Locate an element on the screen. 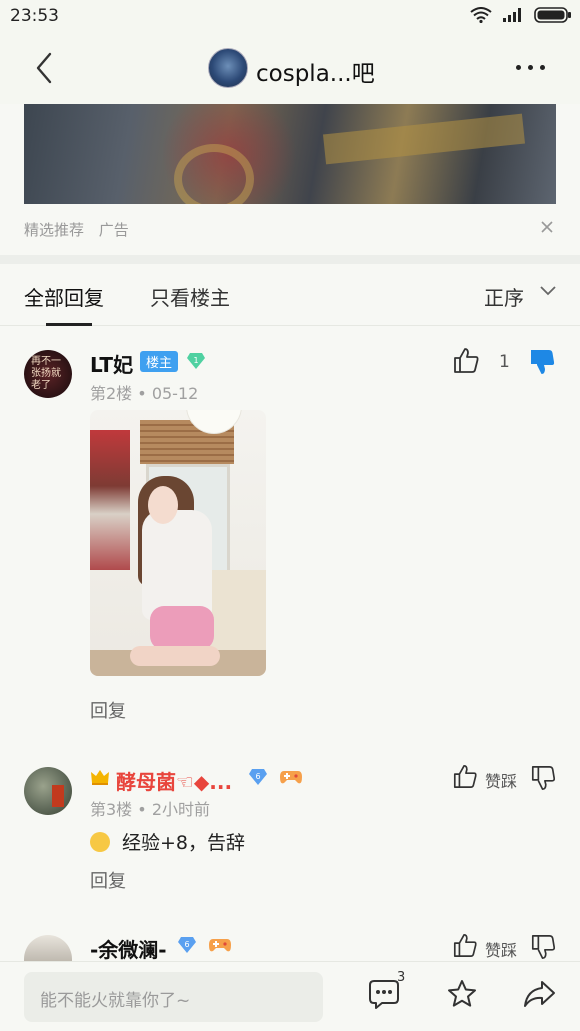 Image resolution: width=580 pixels, height=1031 pixels. like-count: 1 is located at coordinates (504, 362).